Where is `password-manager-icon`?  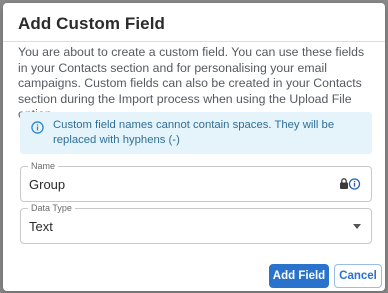
password-manager-icon is located at coordinates (350, 184).